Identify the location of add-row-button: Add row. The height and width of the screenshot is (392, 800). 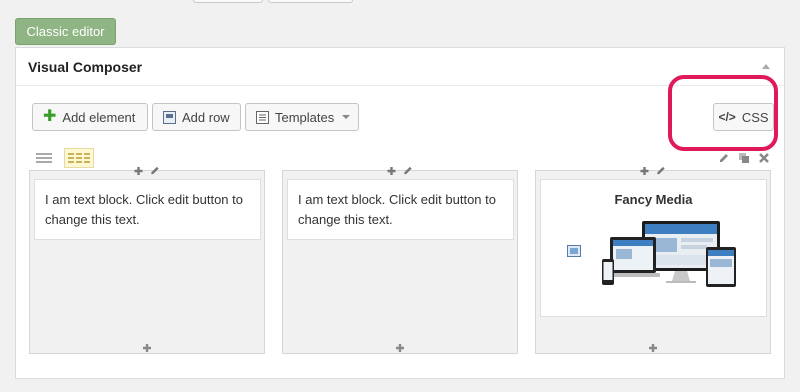
(196, 117).